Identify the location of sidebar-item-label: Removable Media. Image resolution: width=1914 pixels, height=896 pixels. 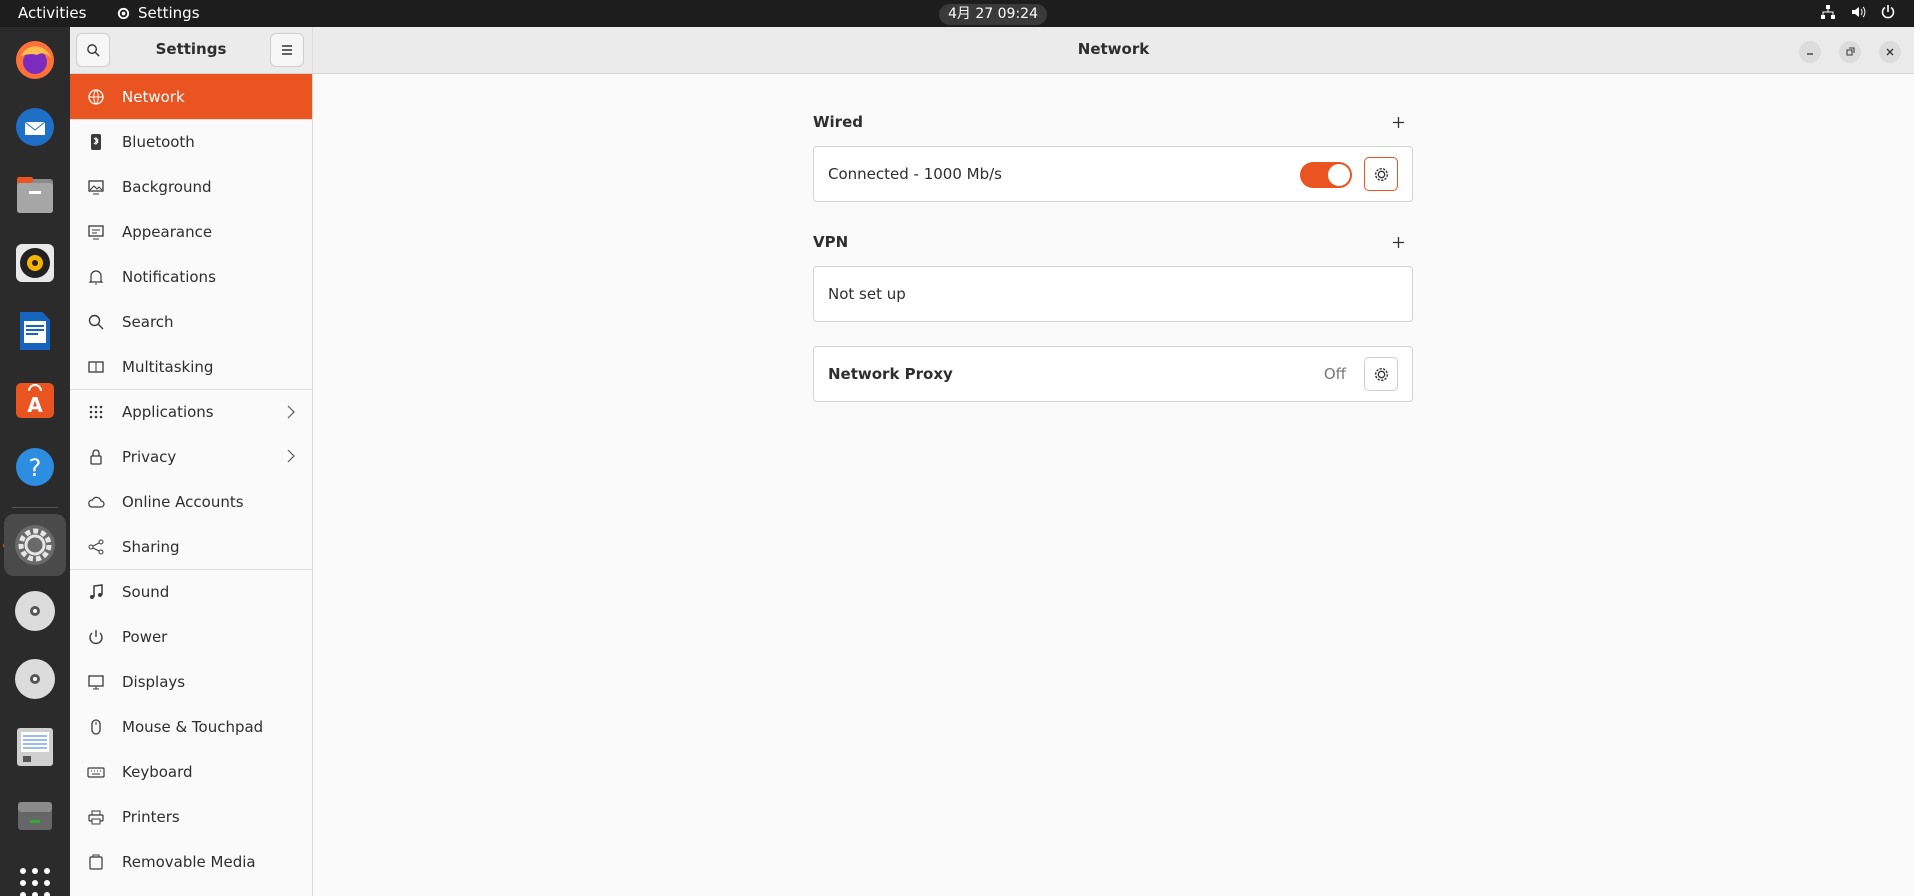
(189, 861).